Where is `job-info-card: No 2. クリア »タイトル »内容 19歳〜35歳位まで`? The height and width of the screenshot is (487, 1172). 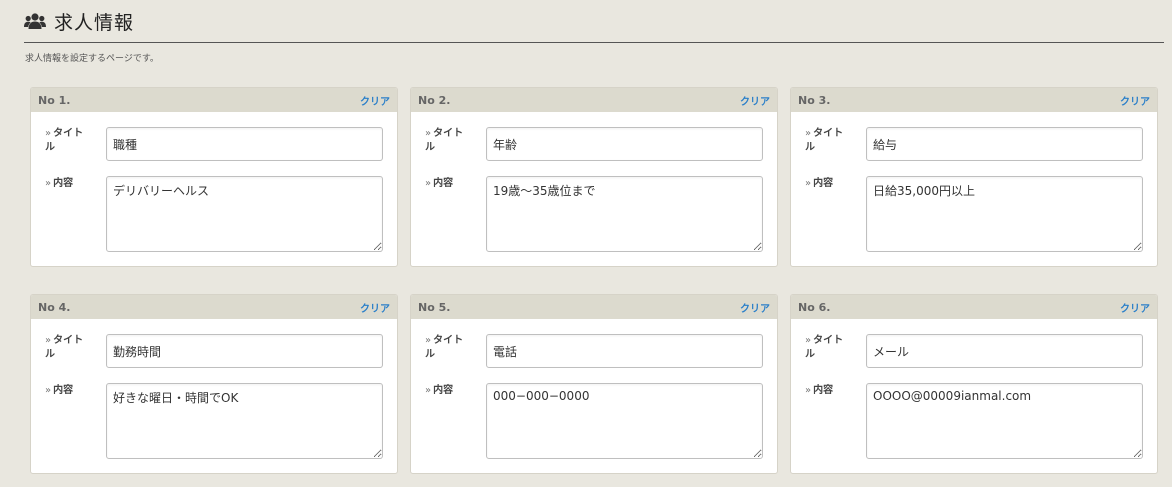 job-info-card: No 2. クリア »タイトル »内容 19歳〜35歳位まで is located at coordinates (594, 177).